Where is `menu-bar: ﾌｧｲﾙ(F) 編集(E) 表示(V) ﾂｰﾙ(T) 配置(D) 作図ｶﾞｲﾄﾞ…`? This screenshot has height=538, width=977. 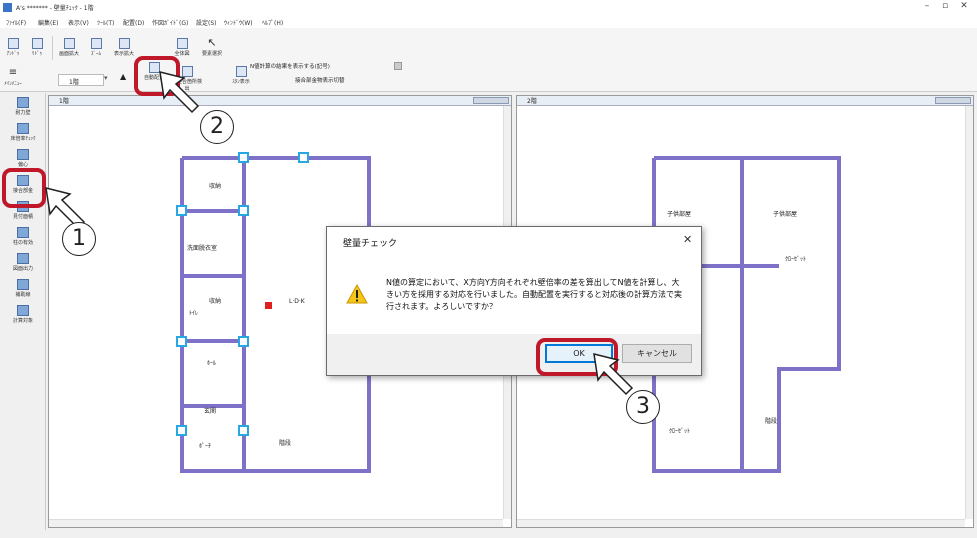
menu-bar: ﾌｧｲﾙ(F) 編集(E) 表示(V) ﾂｰﾙ(T) 配置(D) 作図ｶﾞｲﾄﾞ… is located at coordinates (488, 22).